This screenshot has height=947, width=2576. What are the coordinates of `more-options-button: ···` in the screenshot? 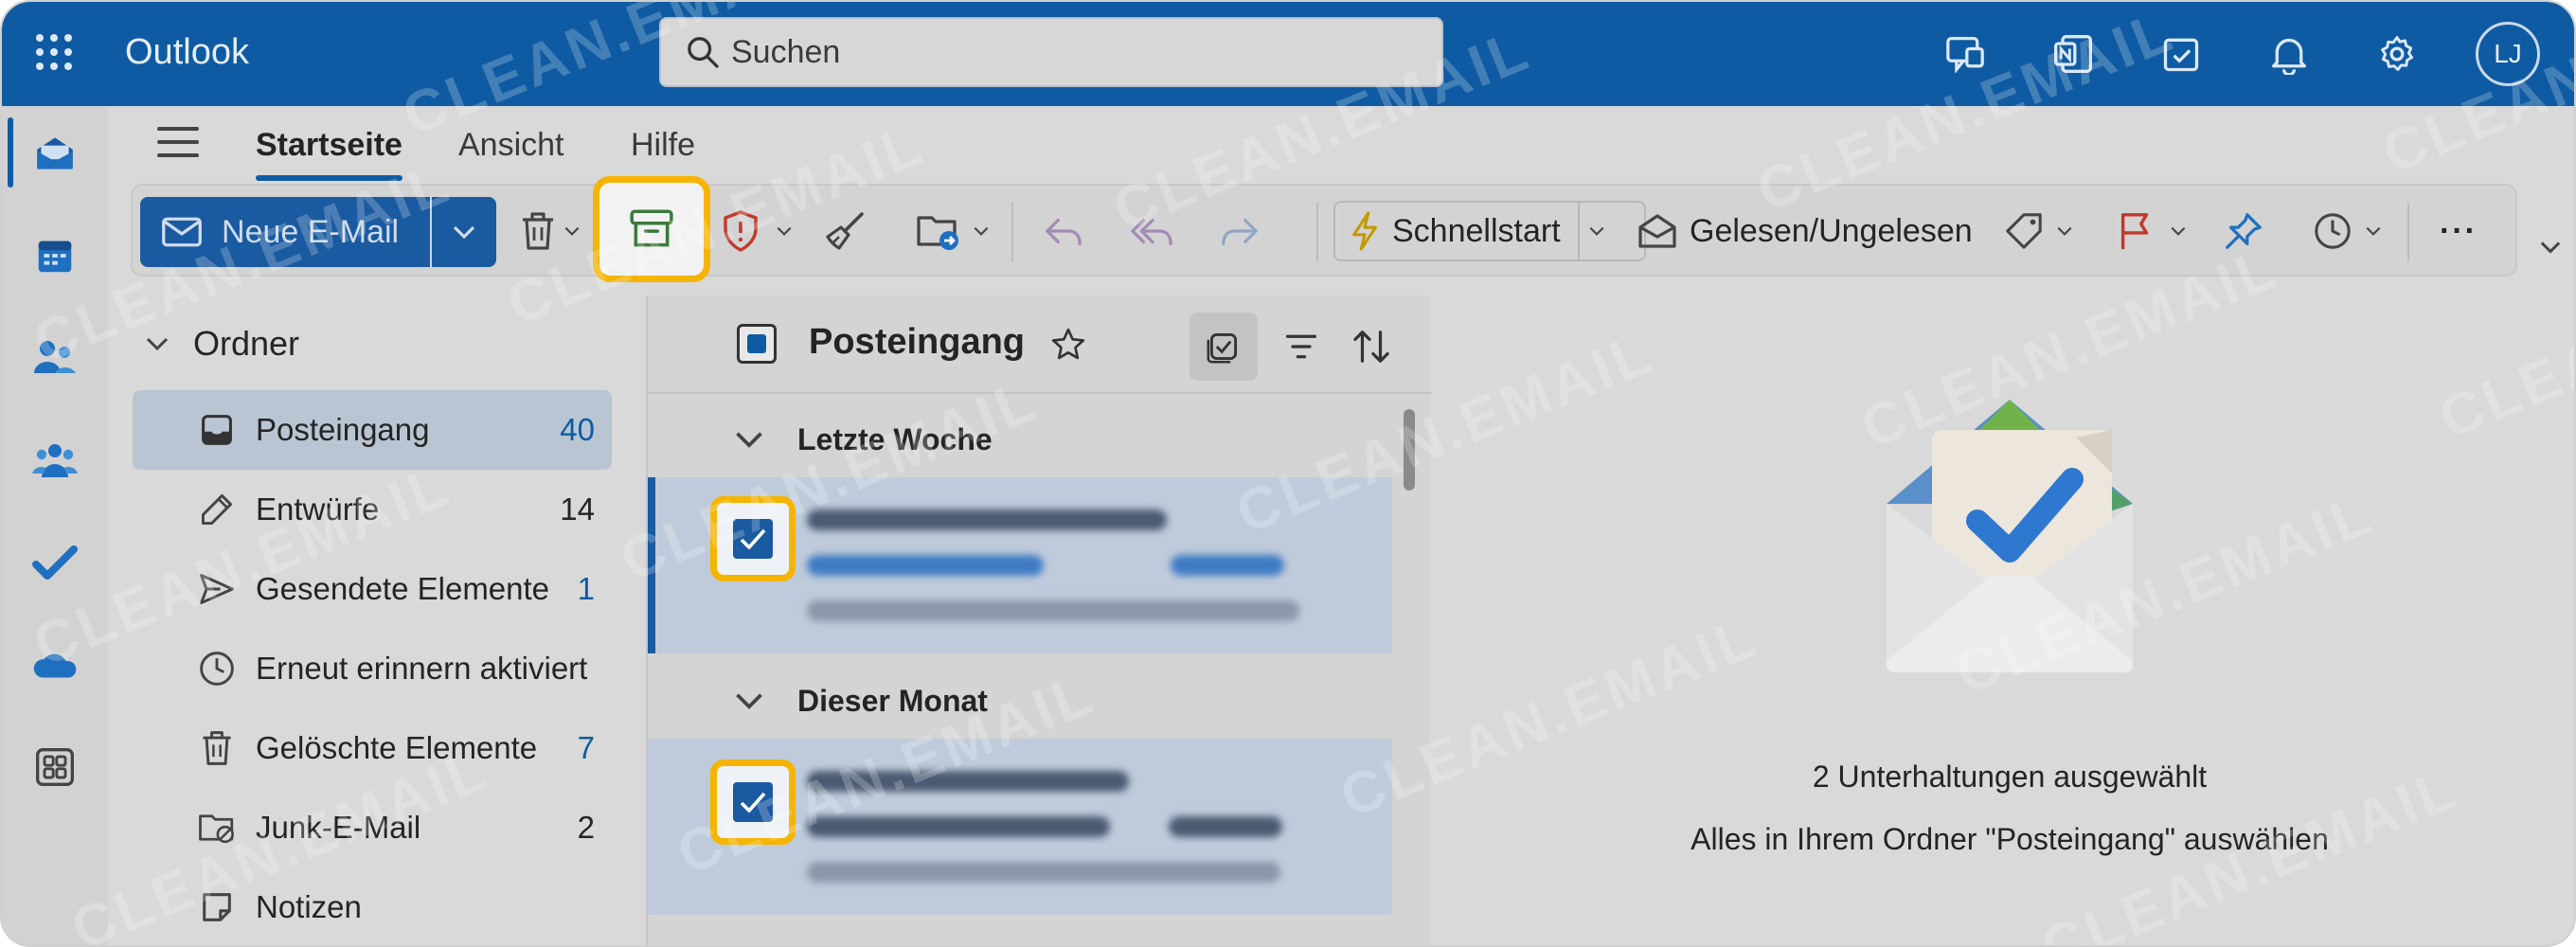 It's located at (2459, 231).